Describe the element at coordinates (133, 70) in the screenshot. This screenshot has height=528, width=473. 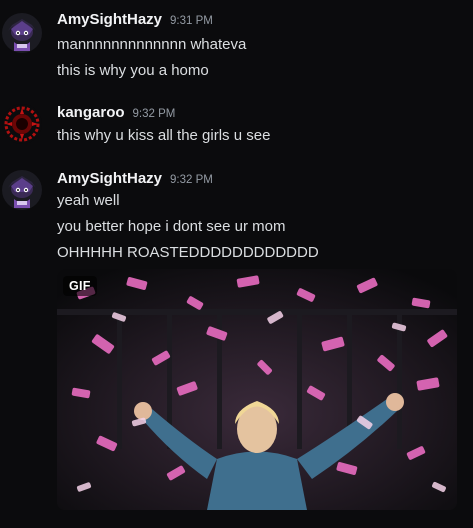
I see `message-text: this is why you a homo` at that location.